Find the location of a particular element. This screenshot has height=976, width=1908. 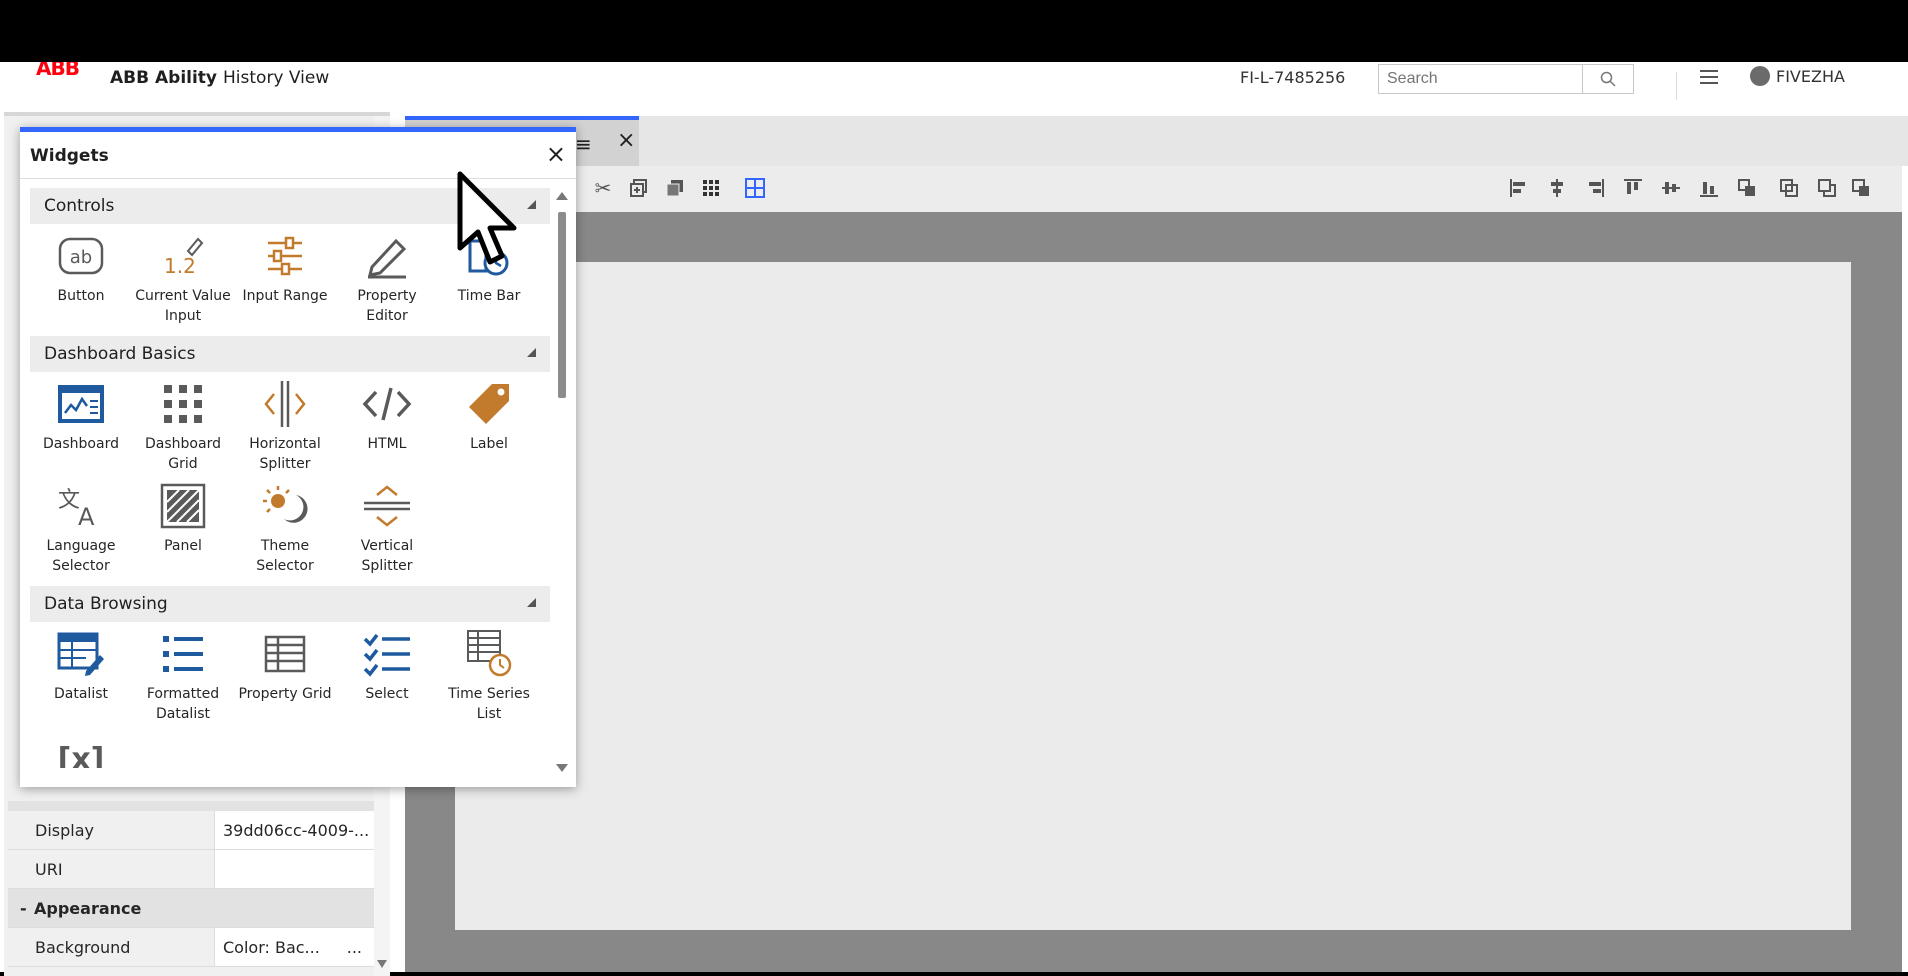

language-selector-icon: 文A is located at coordinates (81, 506).